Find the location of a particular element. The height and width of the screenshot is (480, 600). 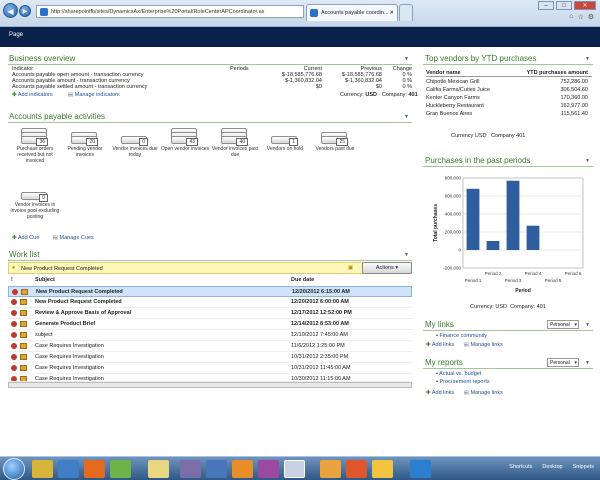

desktop-toolbar: Desktop is located at coordinates (552, 467).